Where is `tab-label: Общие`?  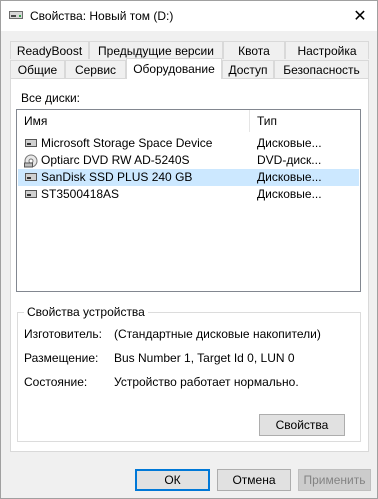 tab-label: Общие is located at coordinates (37, 69).